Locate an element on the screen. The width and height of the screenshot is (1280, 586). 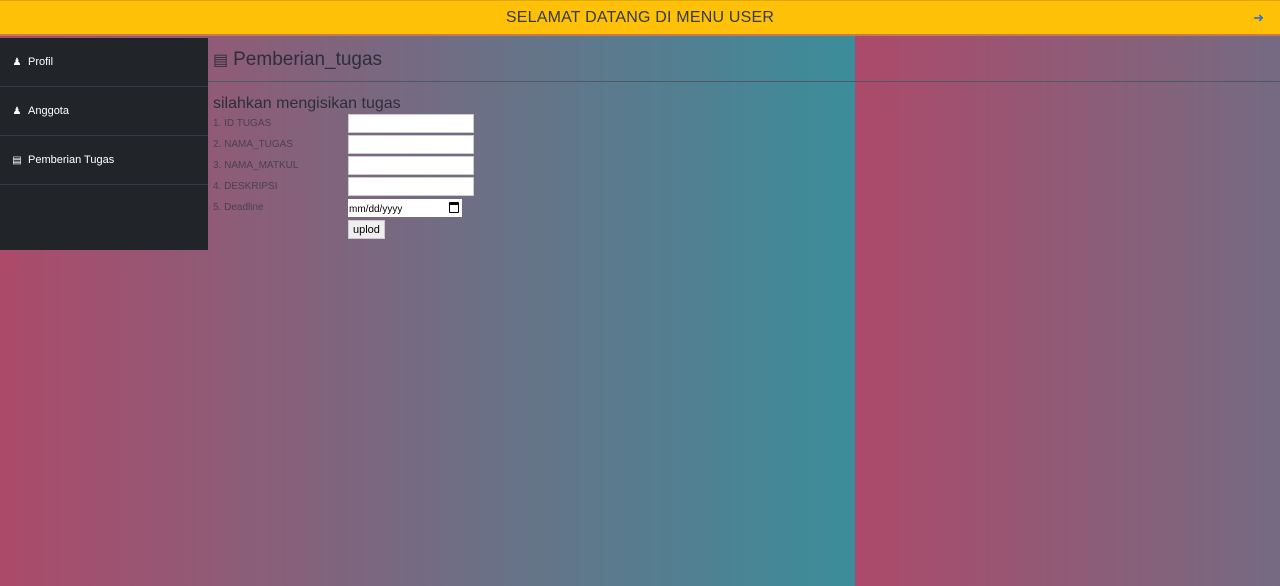
nama-matkul-label: 3. NAMA_MATKUL is located at coordinates (256, 165).